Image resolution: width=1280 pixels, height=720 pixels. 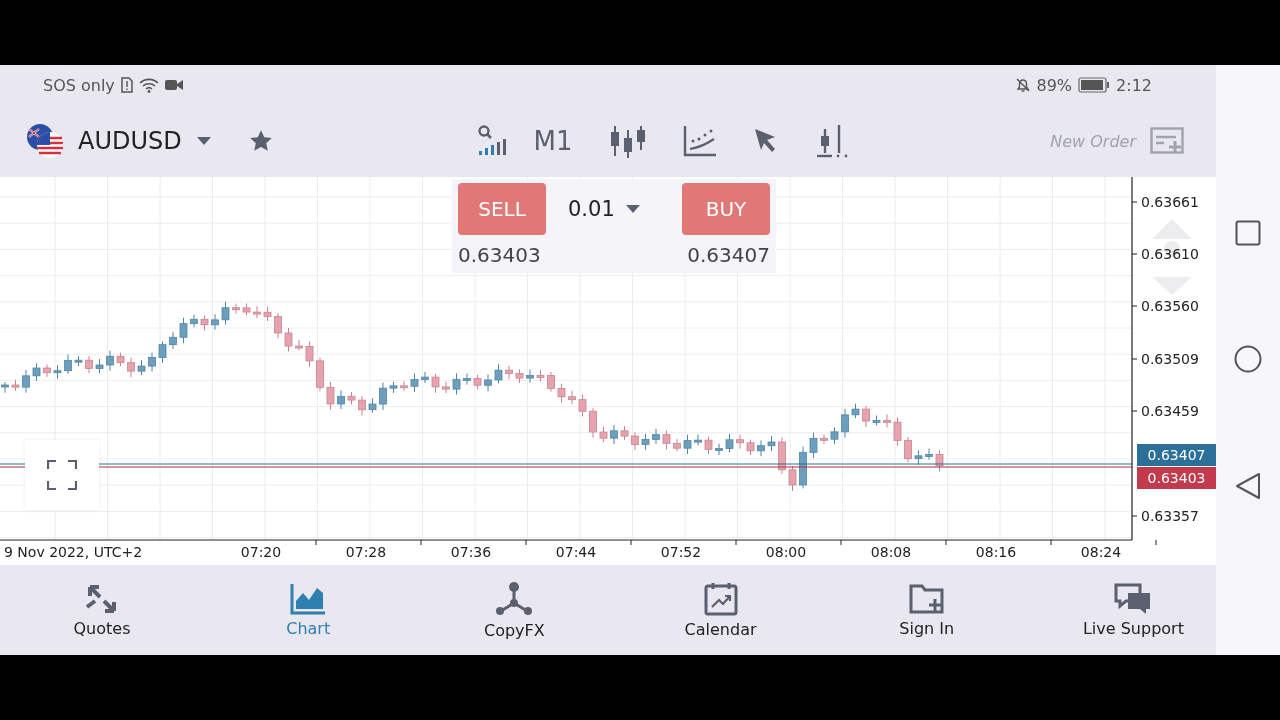 What do you see at coordinates (514, 598) in the screenshot?
I see `network-icon` at bounding box center [514, 598].